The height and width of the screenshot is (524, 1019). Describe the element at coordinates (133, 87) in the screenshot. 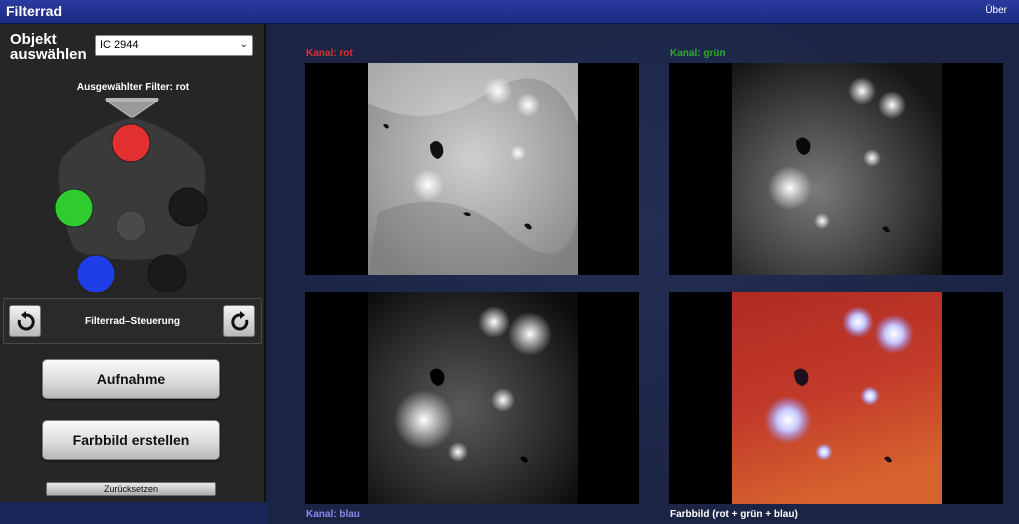

I see `selected-filter-label: Ausgewählter Filter: rot` at that location.